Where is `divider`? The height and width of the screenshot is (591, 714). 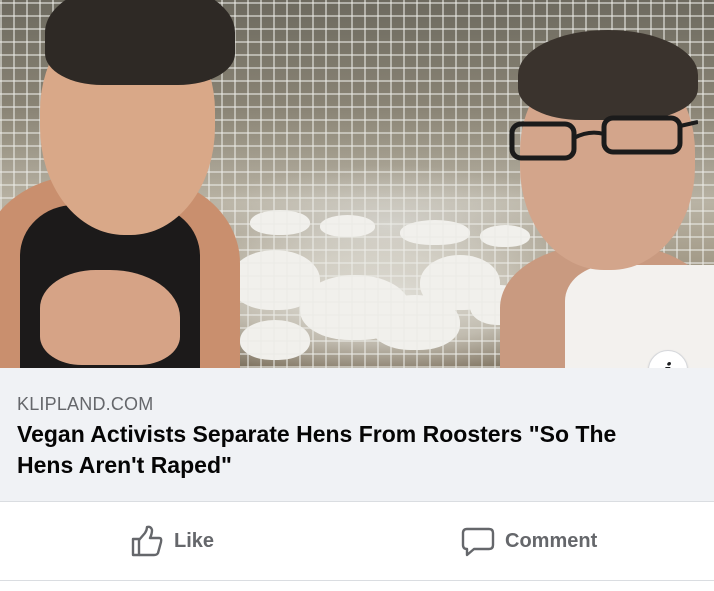
divider is located at coordinates (357, 580).